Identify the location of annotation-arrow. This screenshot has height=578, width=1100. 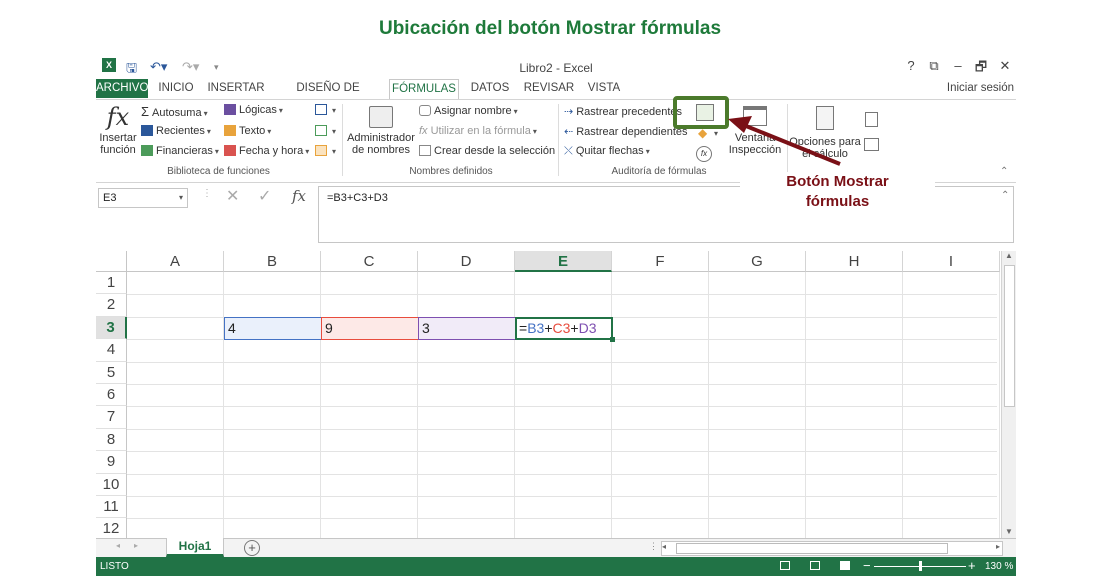
(784, 141).